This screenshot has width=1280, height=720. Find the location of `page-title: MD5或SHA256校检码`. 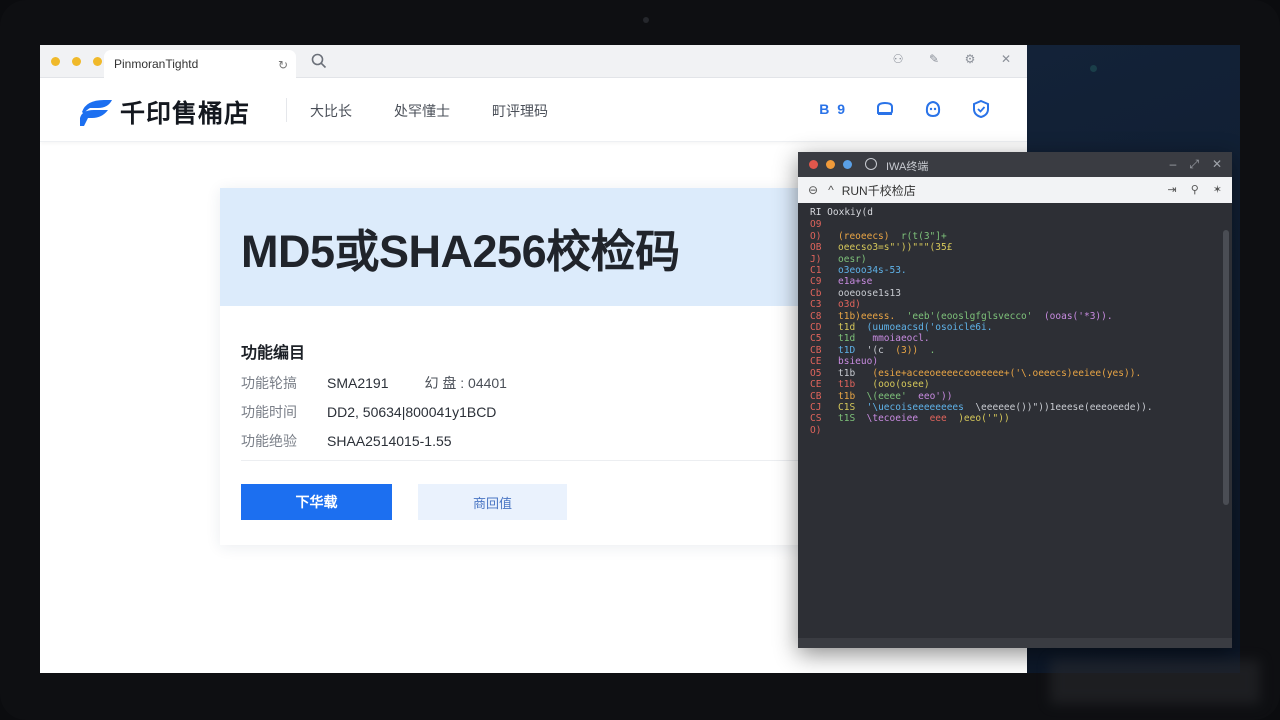

page-title: MD5或SHA256校检码 is located at coordinates (460, 251).